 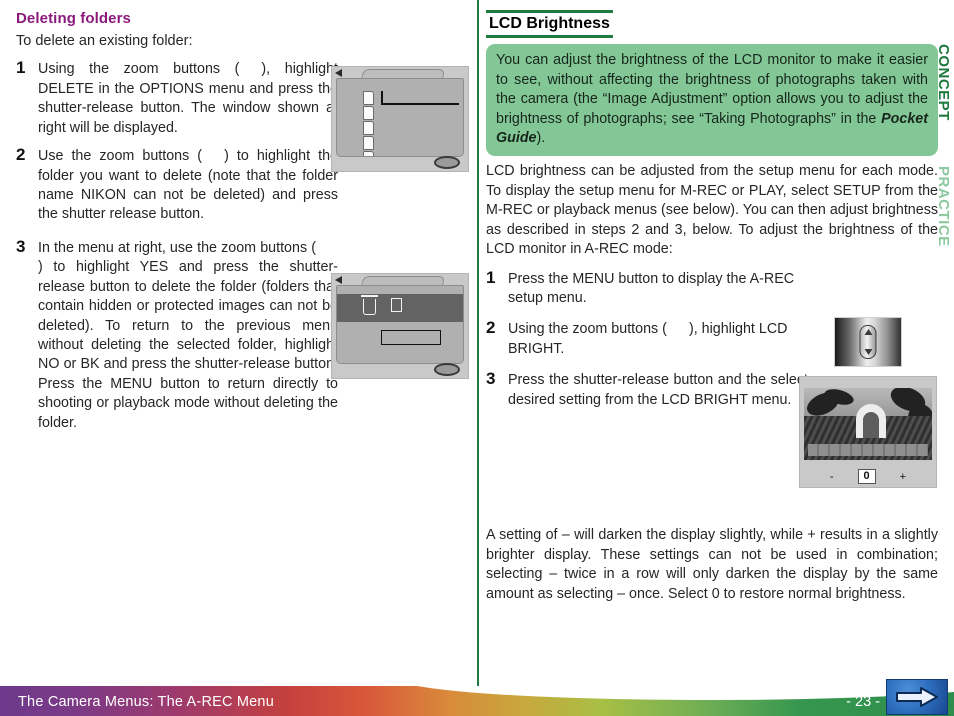 I want to click on right-arrow-icon, so click(x=917, y=697).